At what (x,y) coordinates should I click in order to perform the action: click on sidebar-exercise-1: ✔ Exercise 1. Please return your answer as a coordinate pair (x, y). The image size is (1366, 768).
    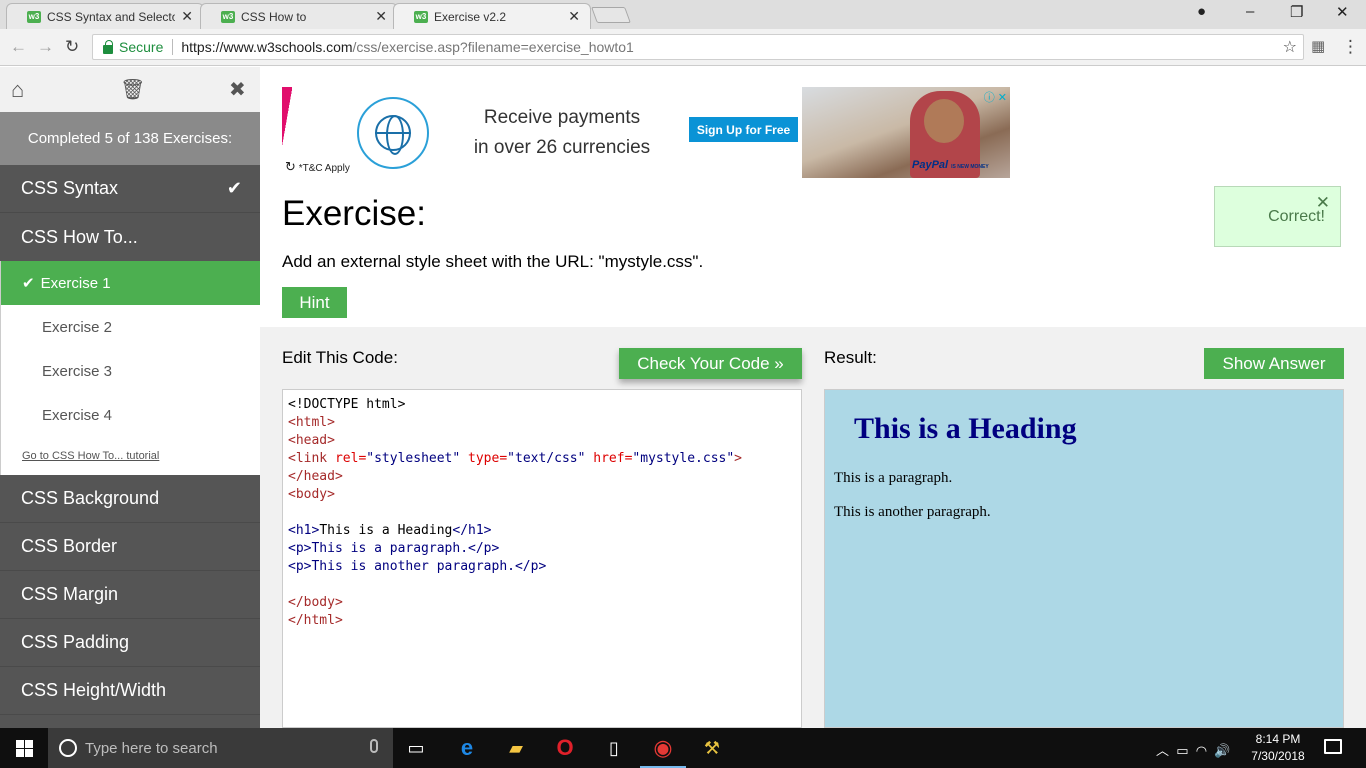
    Looking at the image, I should click on (130, 283).